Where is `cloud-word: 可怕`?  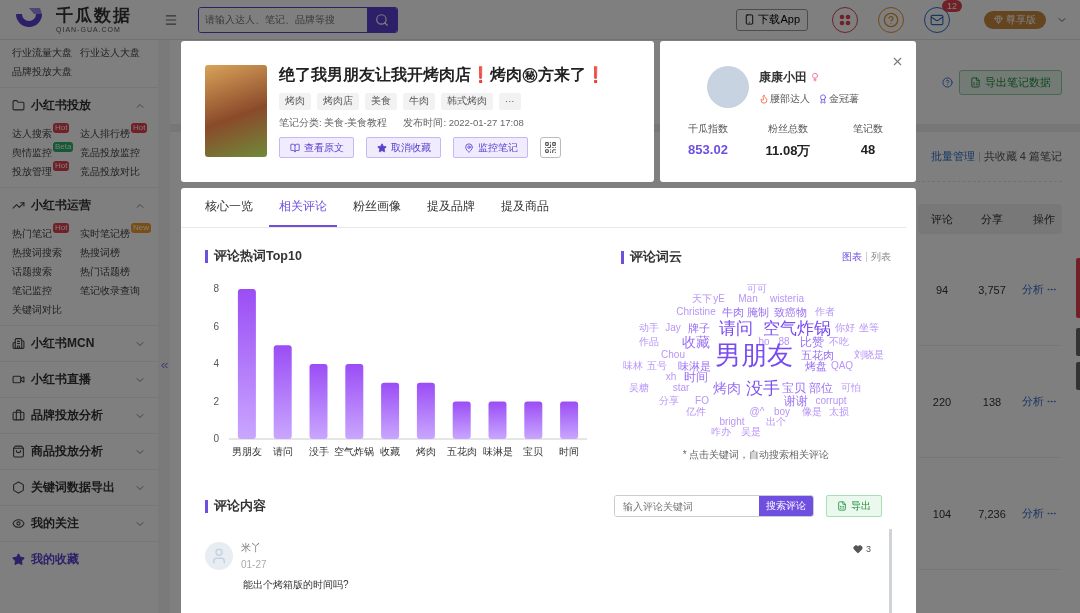
cloud-word: 可怕 is located at coordinates (851, 388).